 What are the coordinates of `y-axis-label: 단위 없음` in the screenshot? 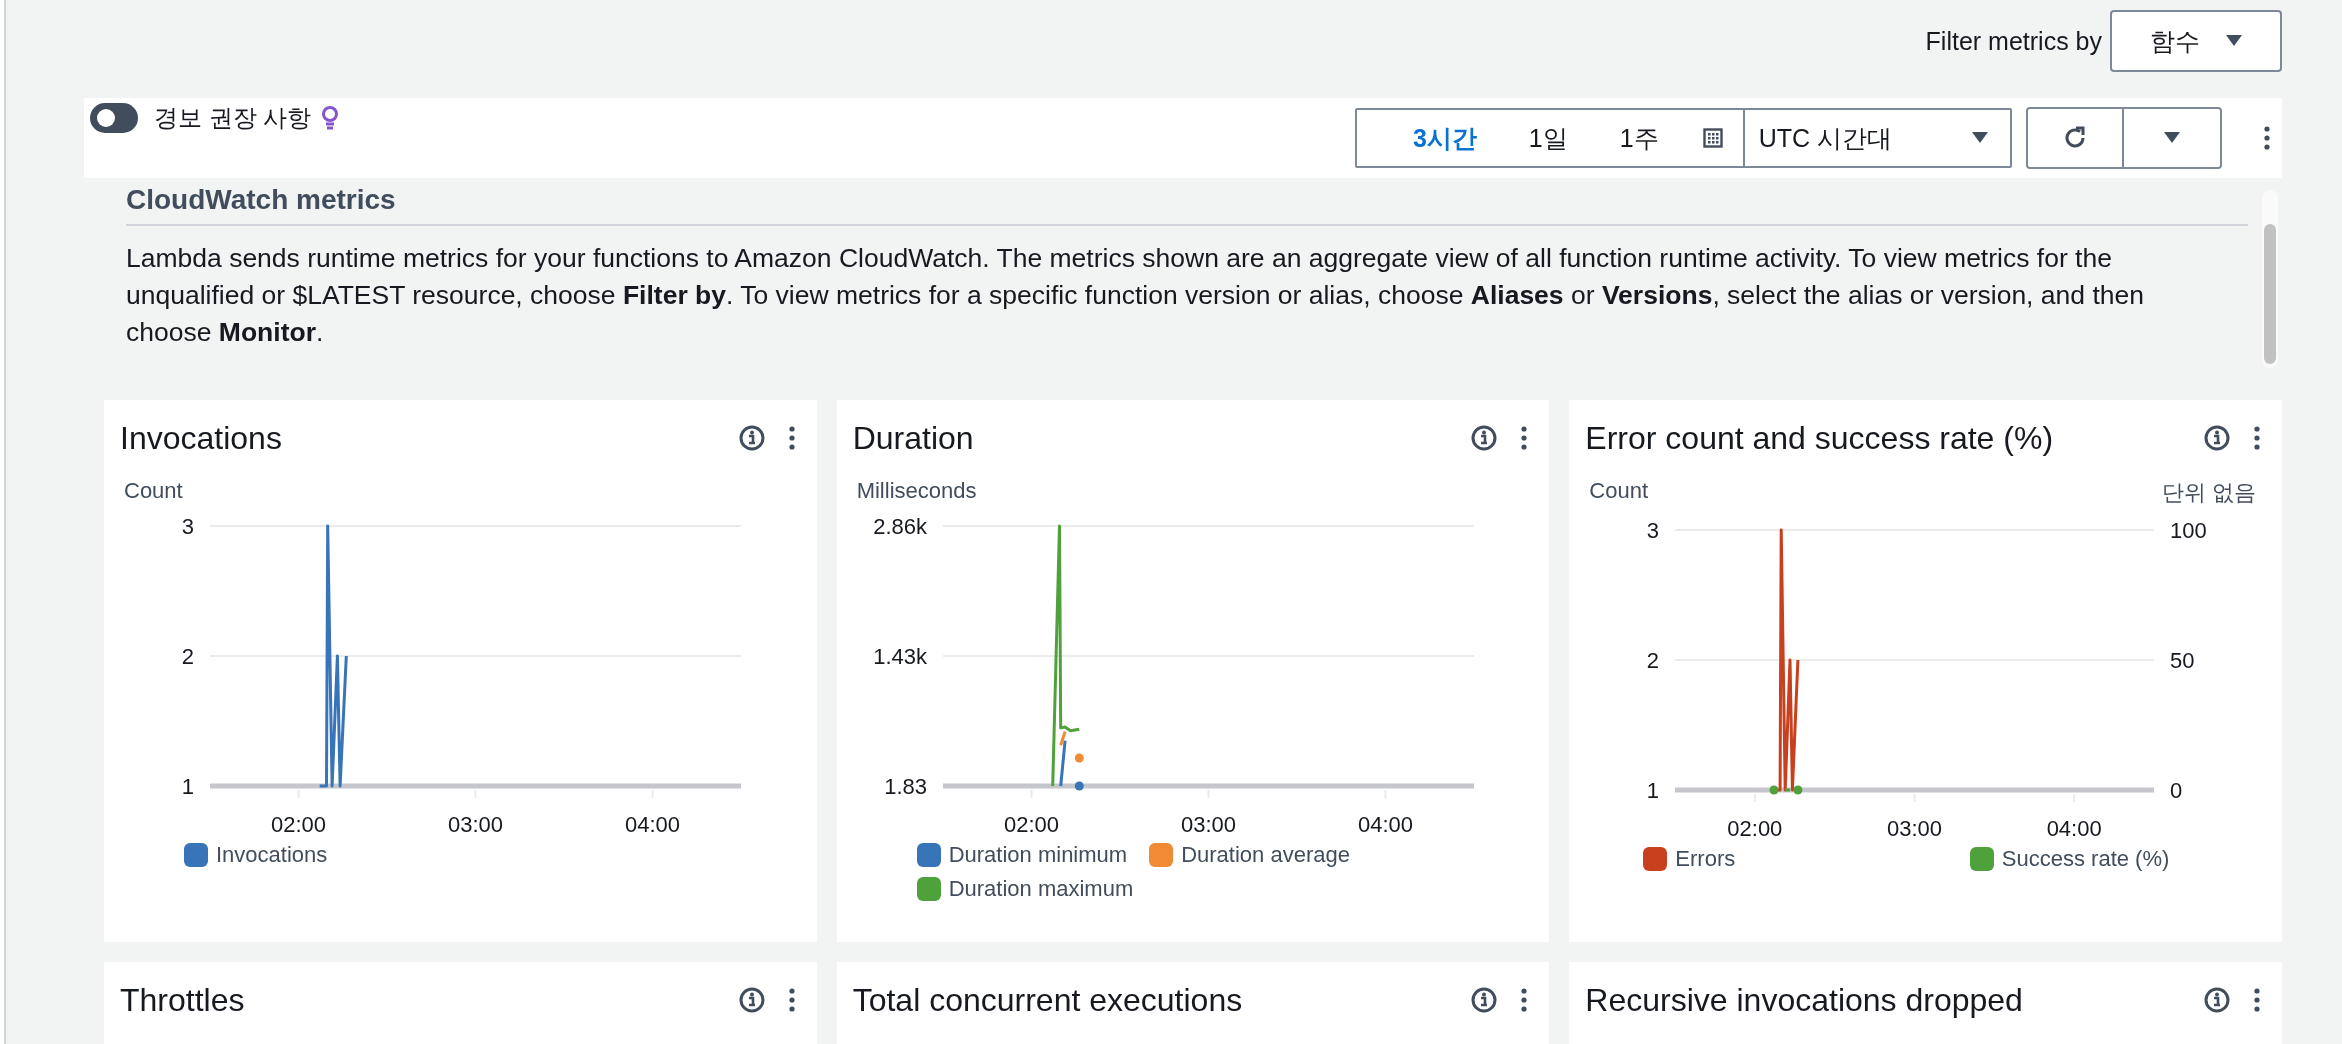 It's located at (2208, 493).